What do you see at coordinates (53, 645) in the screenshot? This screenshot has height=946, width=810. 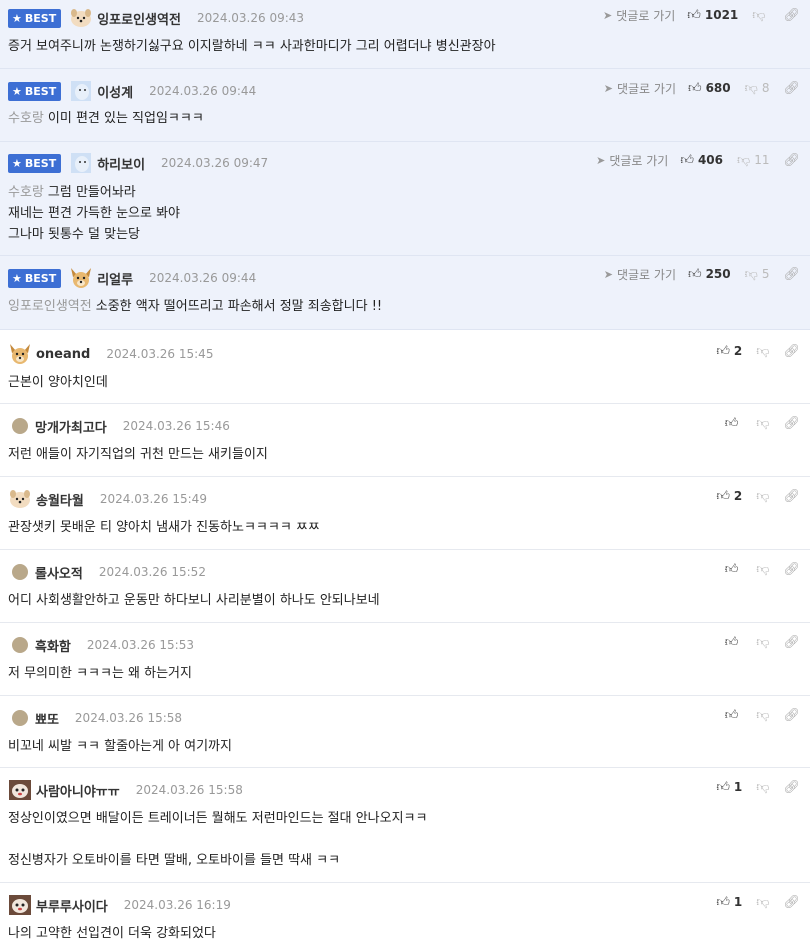 I see `comment-author: 흑화함` at bounding box center [53, 645].